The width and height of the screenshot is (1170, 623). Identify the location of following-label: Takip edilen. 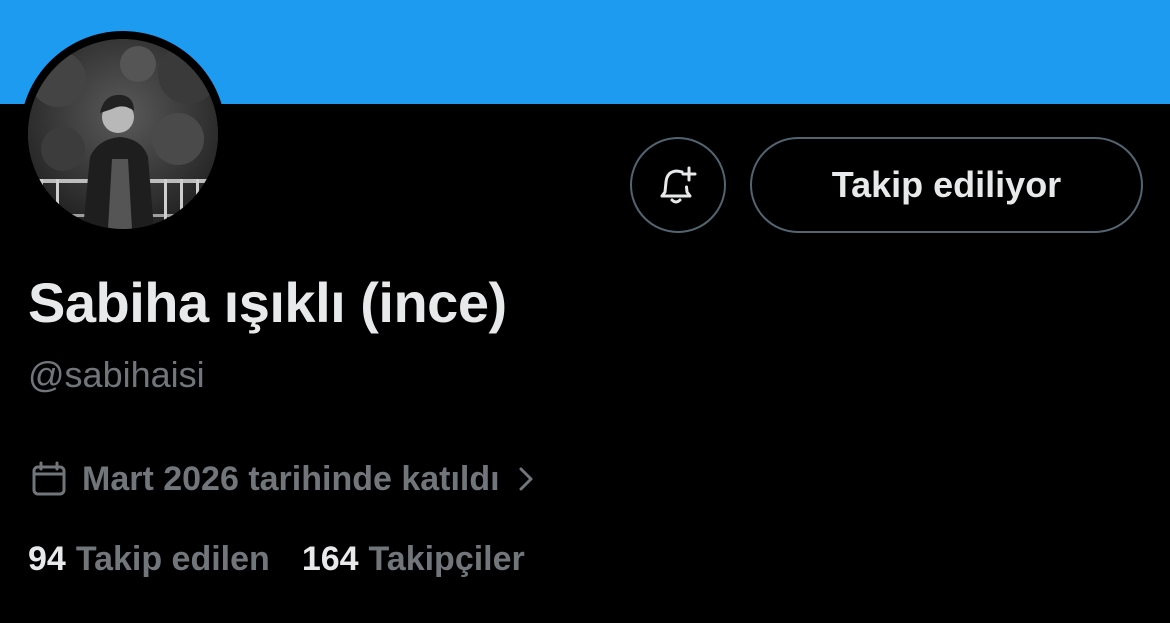
(172, 559).